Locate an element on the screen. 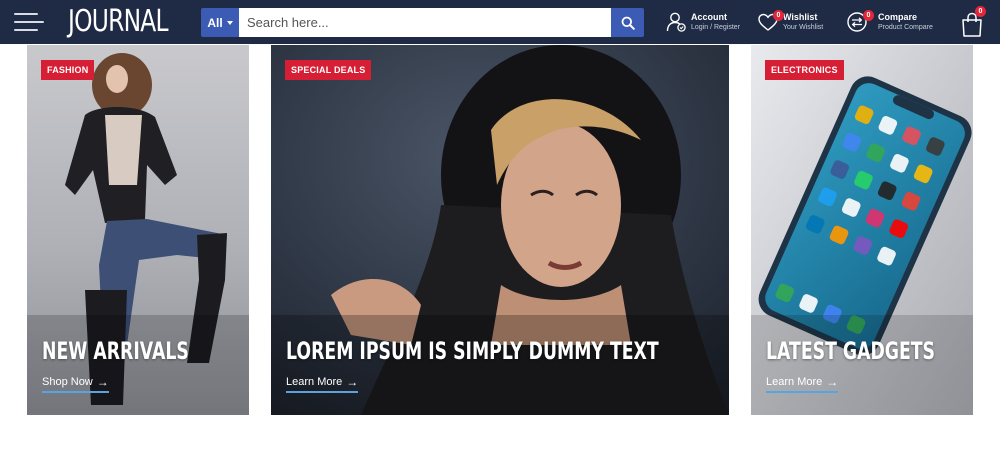 Image resolution: width=1000 pixels, height=455 pixels. search-category-dropdown: All is located at coordinates (220, 22).